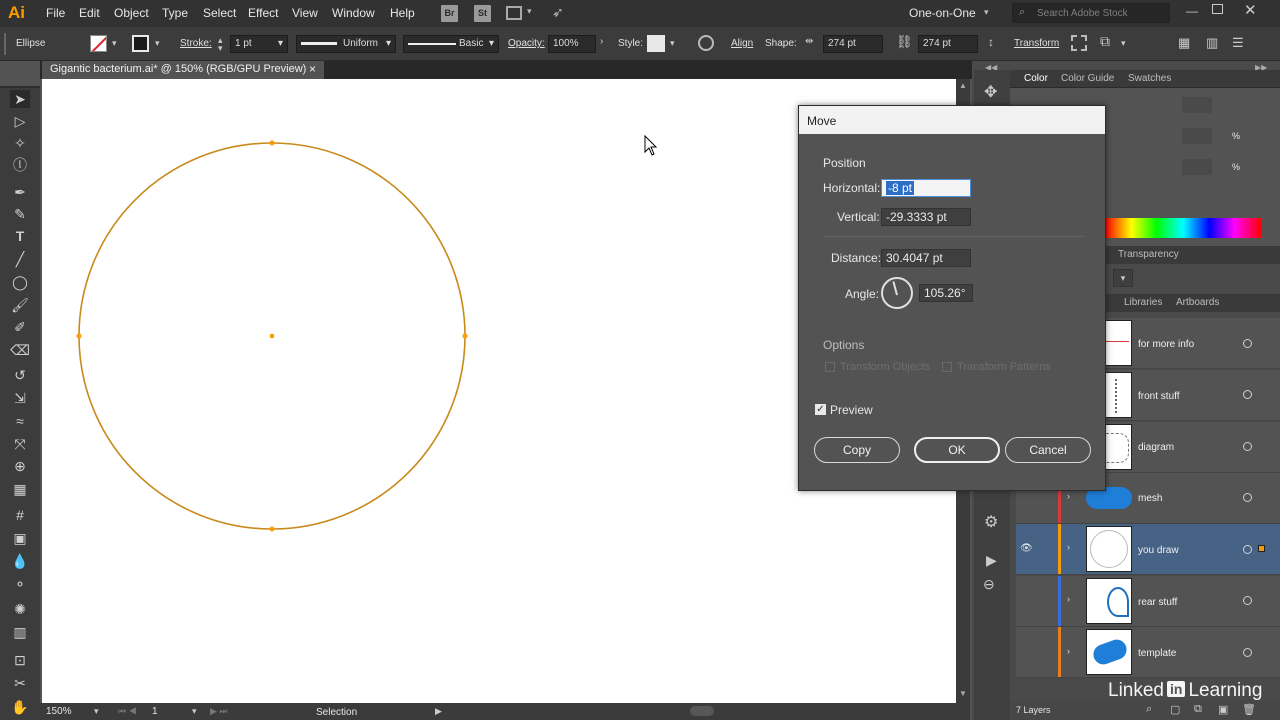 Image resolution: width=1280 pixels, height=720 pixels. Describe the element at coordinates (20, 444) in the screenshot. I see `free-transform-tool-icon: ⤧` at that location.